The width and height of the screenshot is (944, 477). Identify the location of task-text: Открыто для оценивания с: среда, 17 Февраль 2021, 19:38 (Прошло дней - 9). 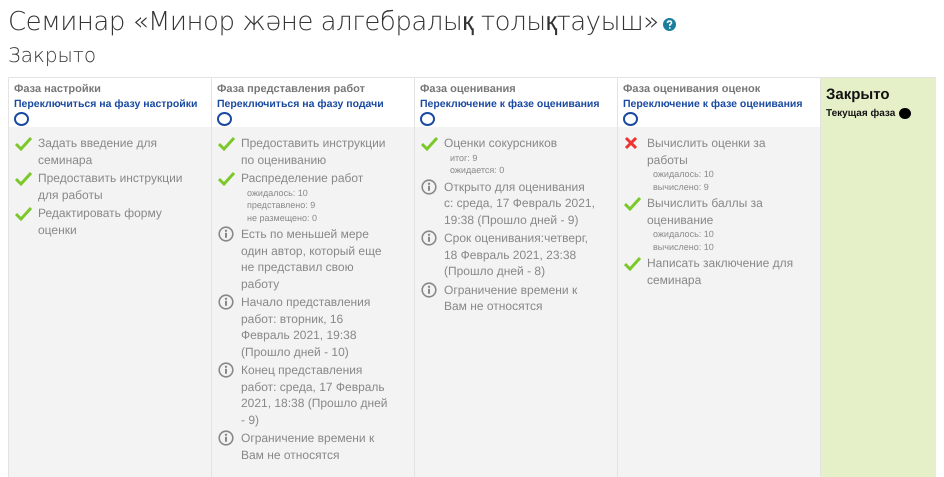
(519, 203).